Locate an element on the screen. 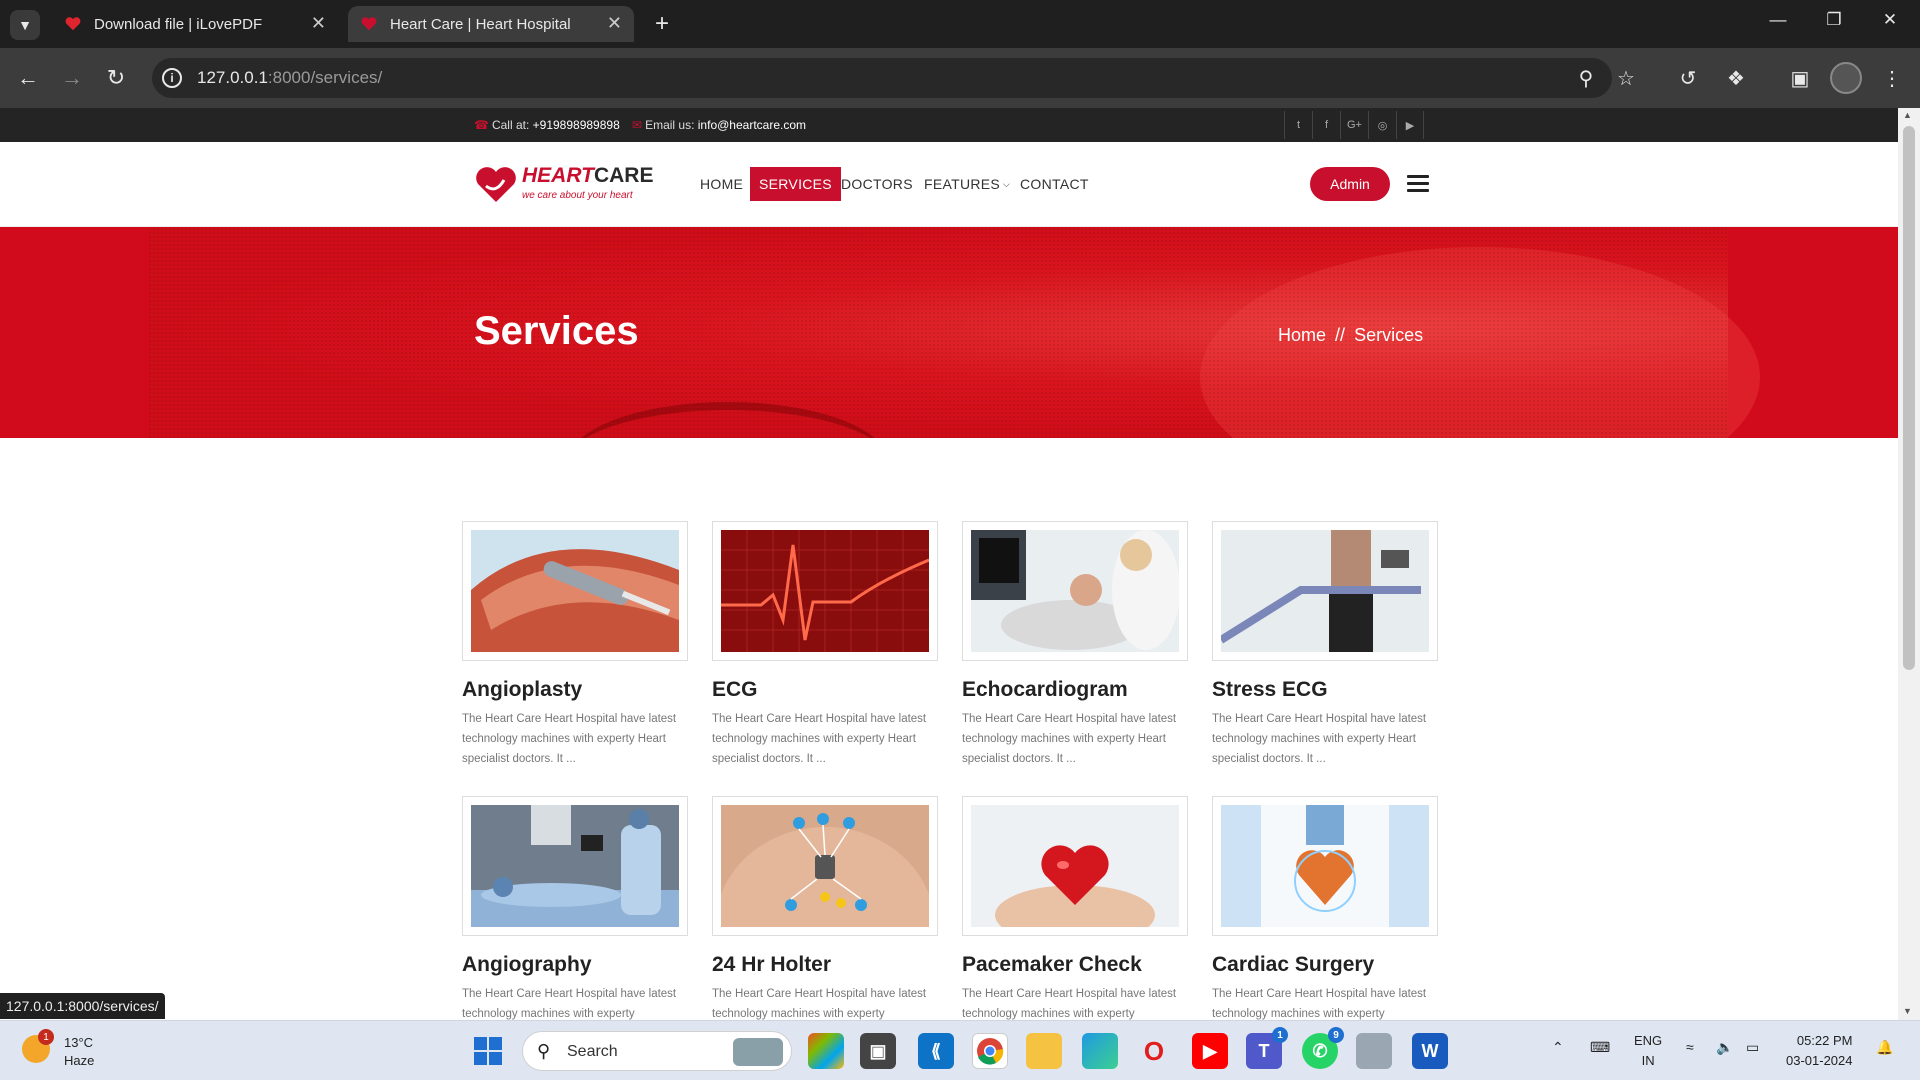  teams-icon: T 1 is located at coordinates (1267, 1048).